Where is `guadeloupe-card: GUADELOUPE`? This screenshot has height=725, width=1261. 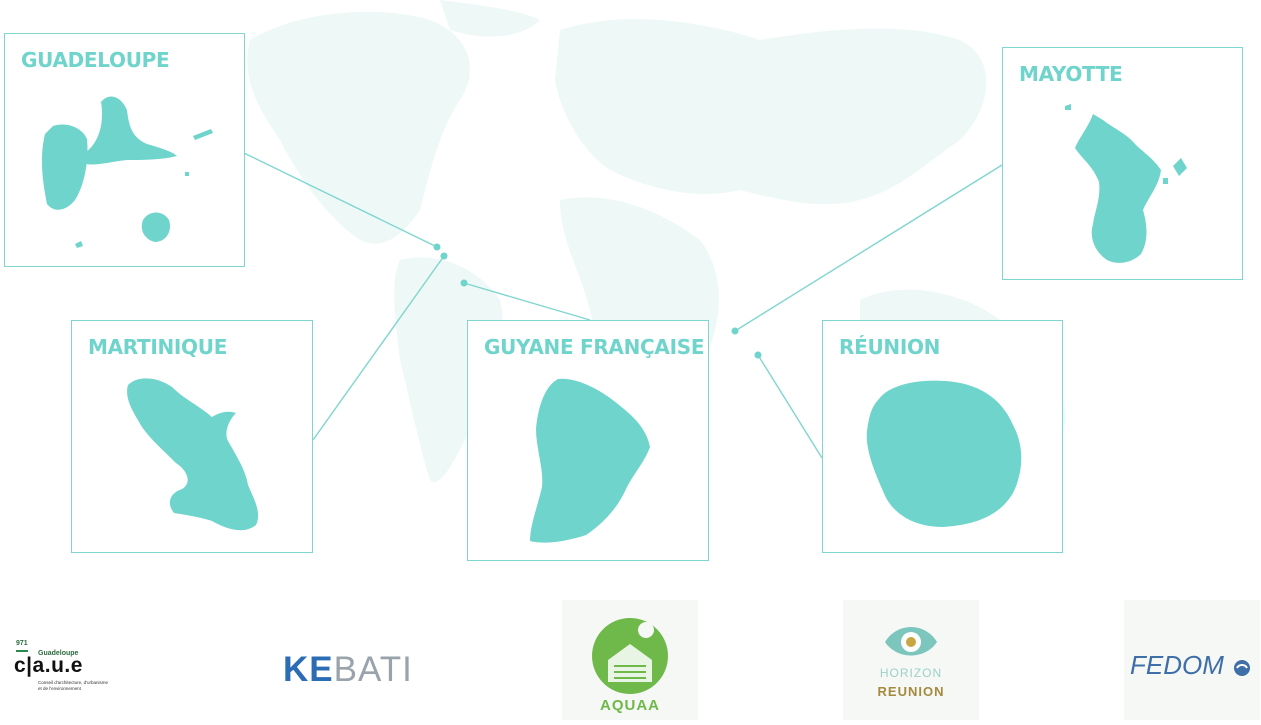
guadeloupe-card: GUADELOUPE is located at coordinates (124, 150).